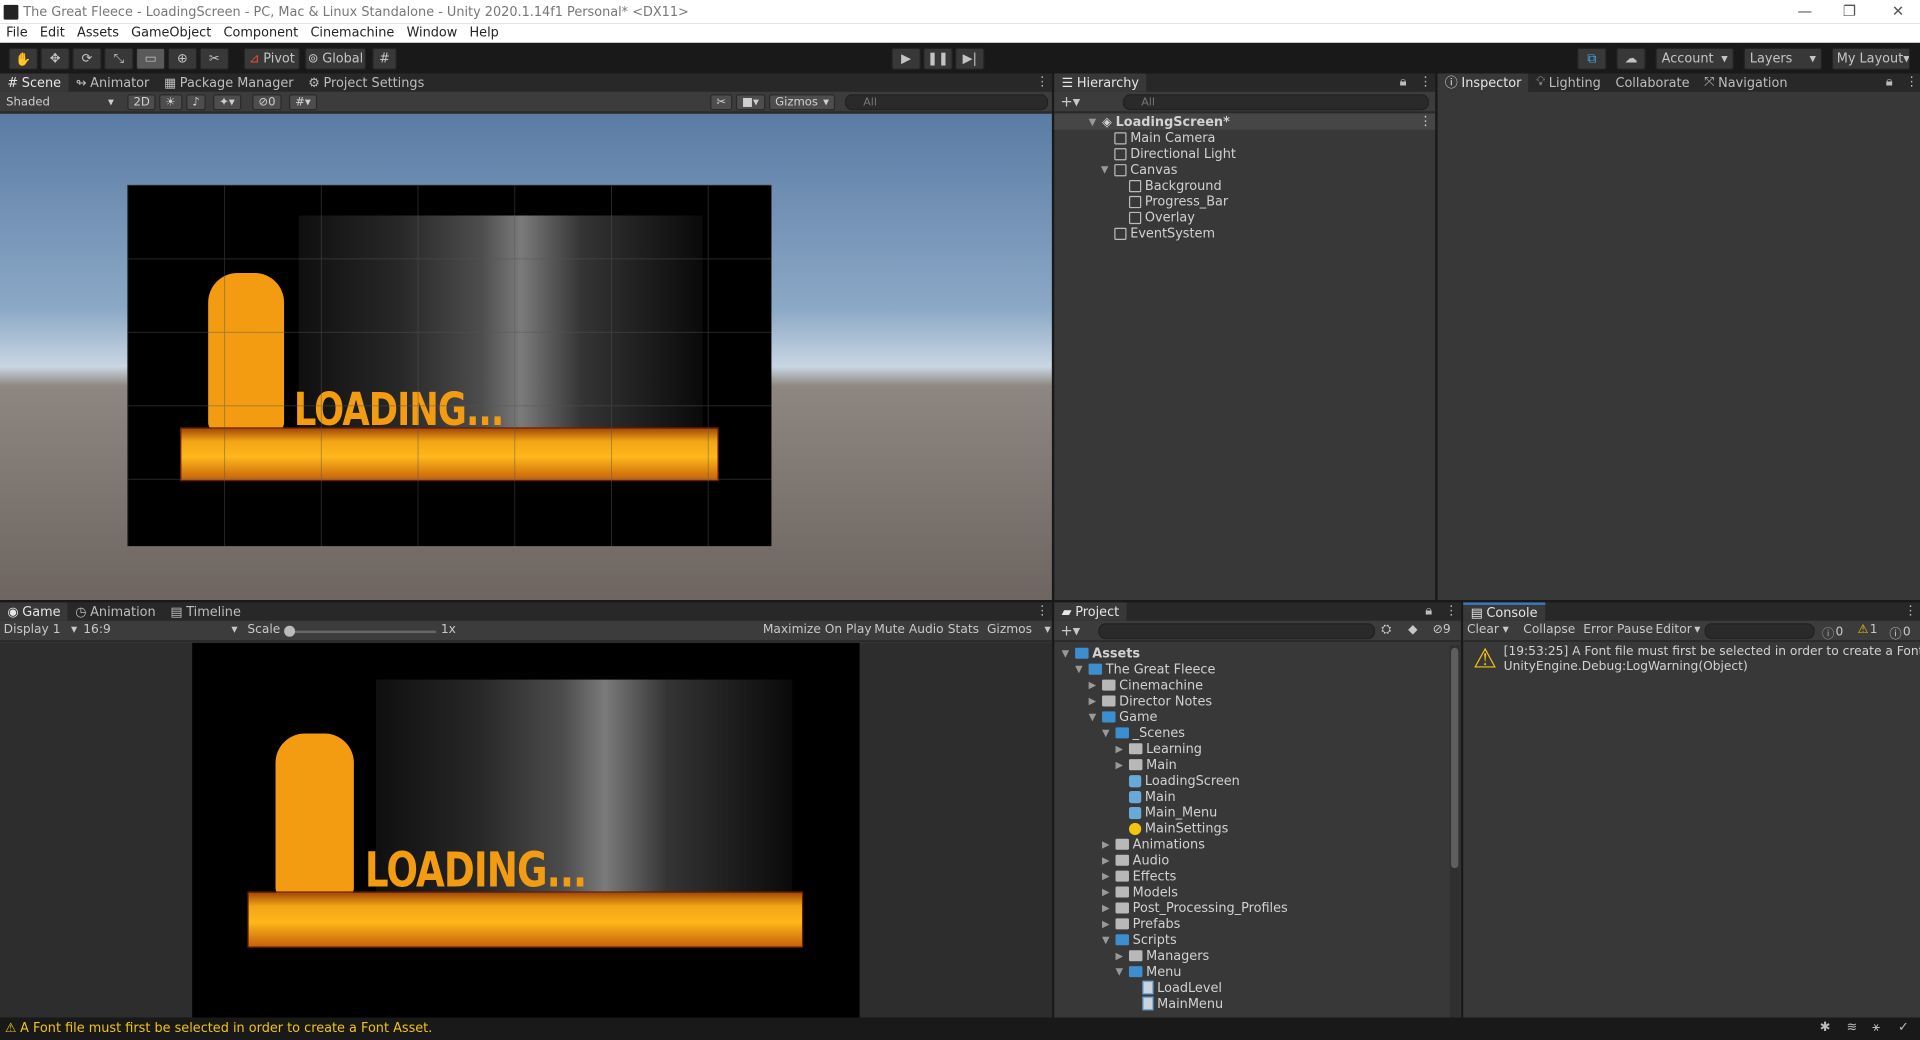  What do you see at coordinates (1568, 82) in the screenshot?
I see `tab-lighting: 💡︎ Lighting` at bounding box center [1568, 82].